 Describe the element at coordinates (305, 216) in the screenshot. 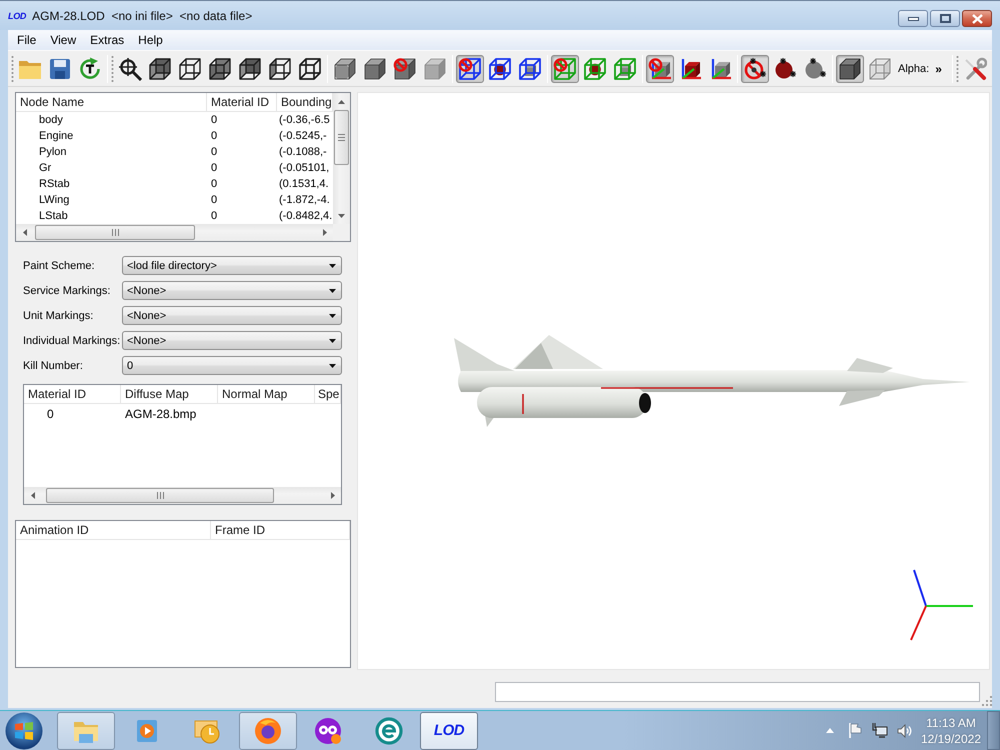

I see `table-cell-text: (-0.8482,4.` at that location.